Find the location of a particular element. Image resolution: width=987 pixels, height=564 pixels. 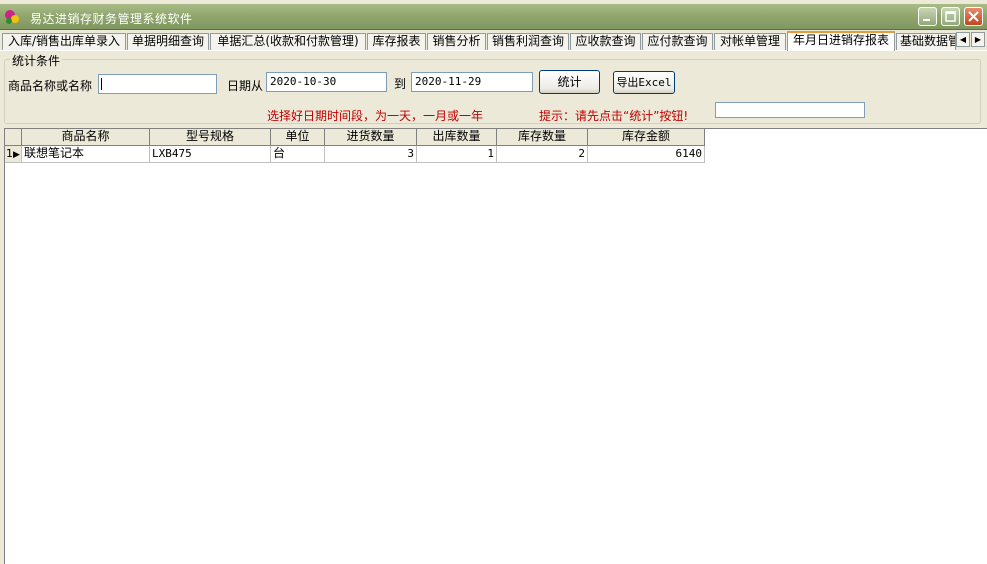

cell-unit: 台 is located at coordinates (298, 154).